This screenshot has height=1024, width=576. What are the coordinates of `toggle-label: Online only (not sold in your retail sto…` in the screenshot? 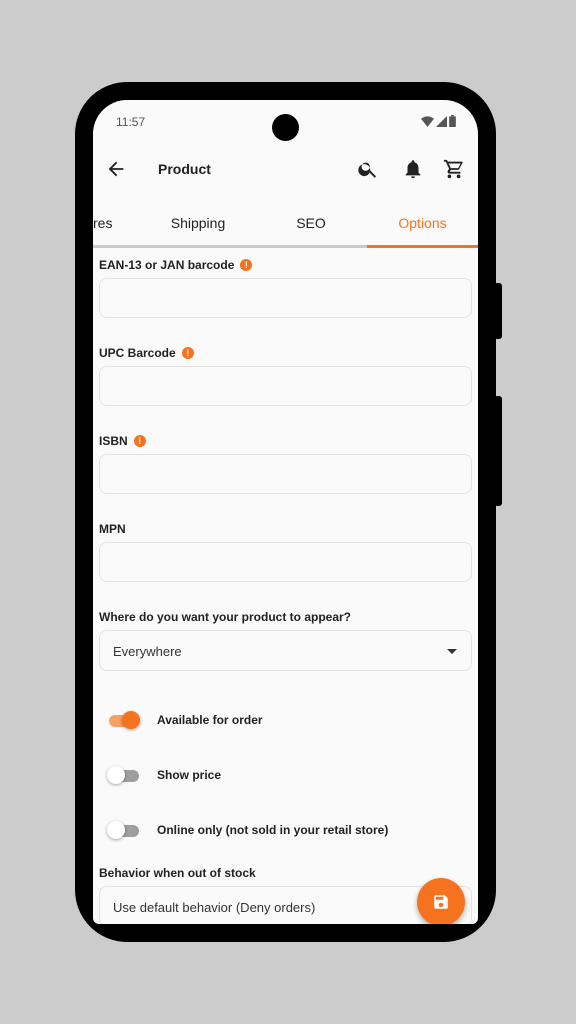 It's located at (273, 830).